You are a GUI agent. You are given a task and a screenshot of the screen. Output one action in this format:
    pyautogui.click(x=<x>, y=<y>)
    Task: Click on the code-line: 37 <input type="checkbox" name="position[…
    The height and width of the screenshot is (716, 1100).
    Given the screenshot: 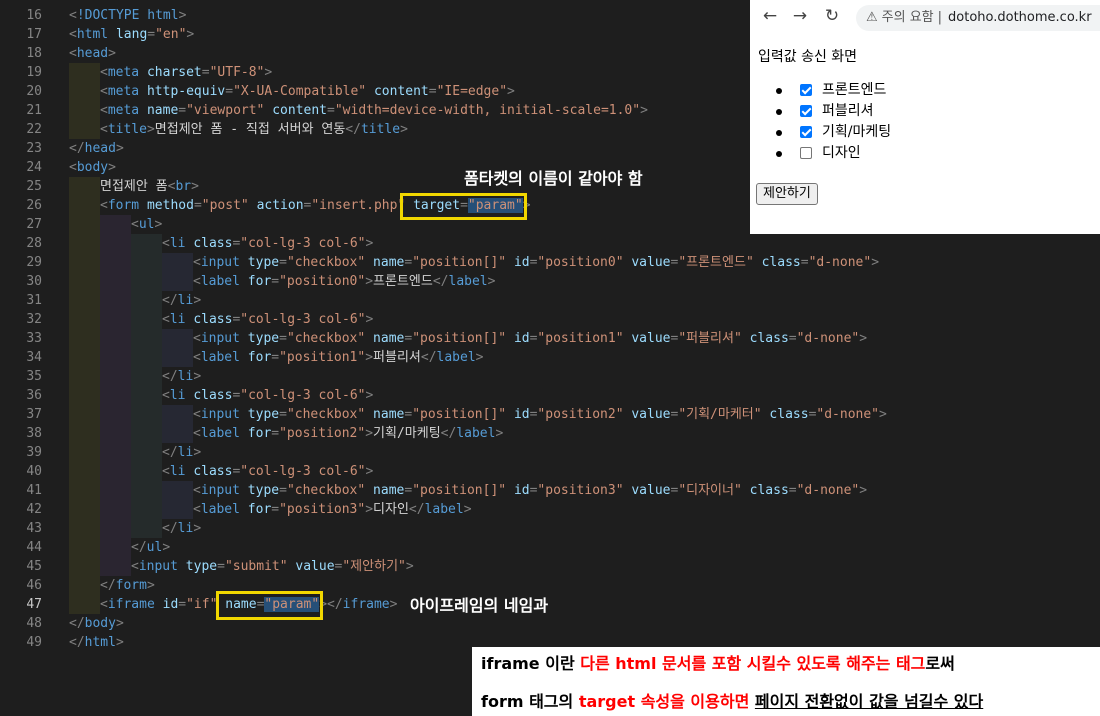 What is the action you would take?
    pyautogui.click(x=550, y=414)
    